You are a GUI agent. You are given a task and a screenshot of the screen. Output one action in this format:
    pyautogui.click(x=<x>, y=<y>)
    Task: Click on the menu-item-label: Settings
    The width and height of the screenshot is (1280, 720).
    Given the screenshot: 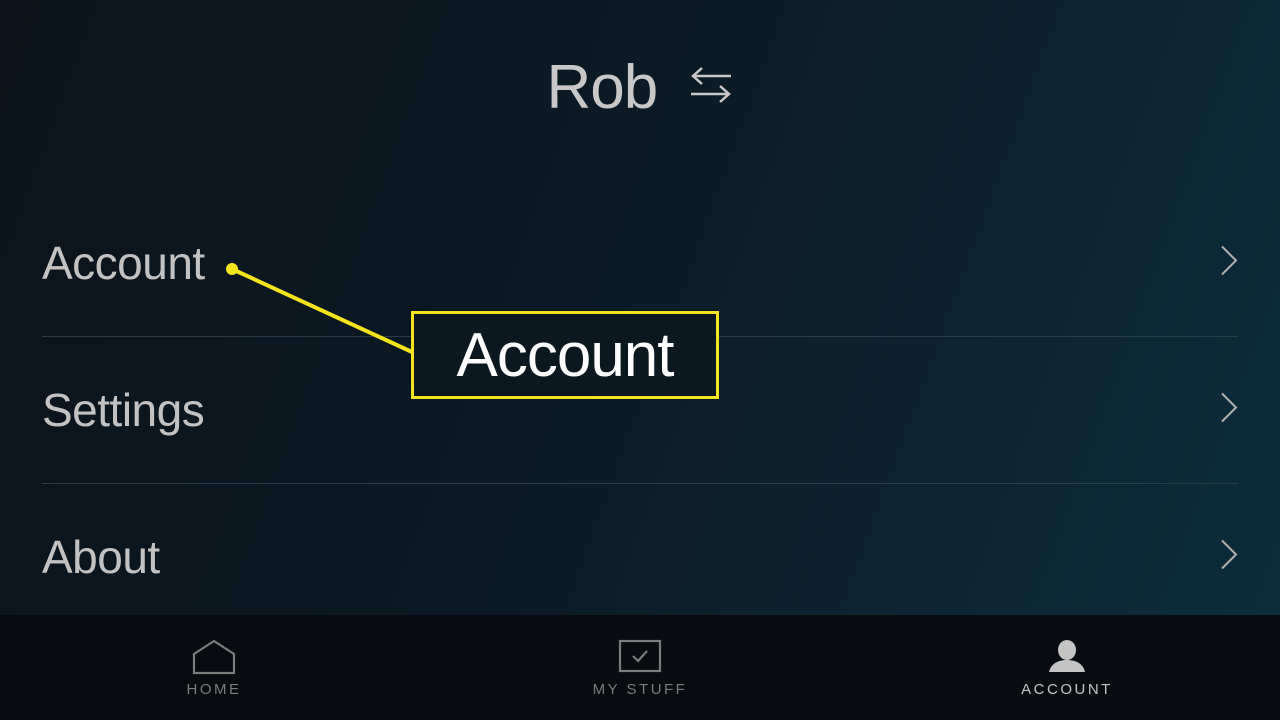 What is the action you would take?
    pyautogui.click(x=123, y=410)
    